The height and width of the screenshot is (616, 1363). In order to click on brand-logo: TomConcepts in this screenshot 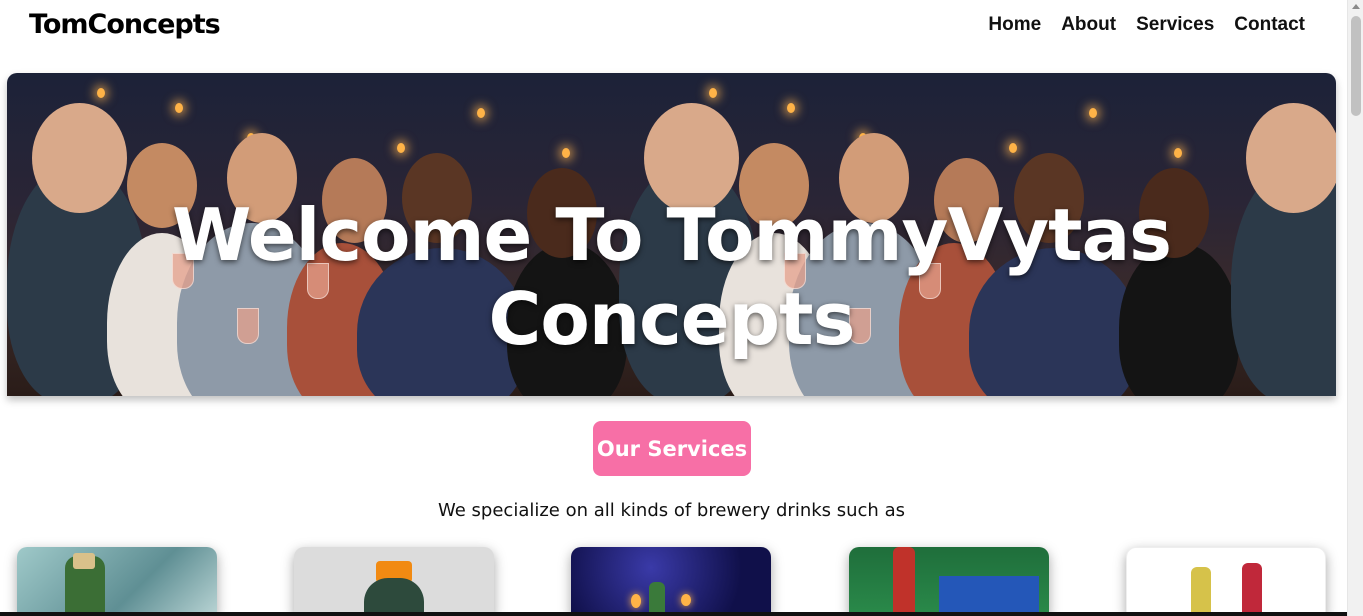, I will do `click(125, 24)`.